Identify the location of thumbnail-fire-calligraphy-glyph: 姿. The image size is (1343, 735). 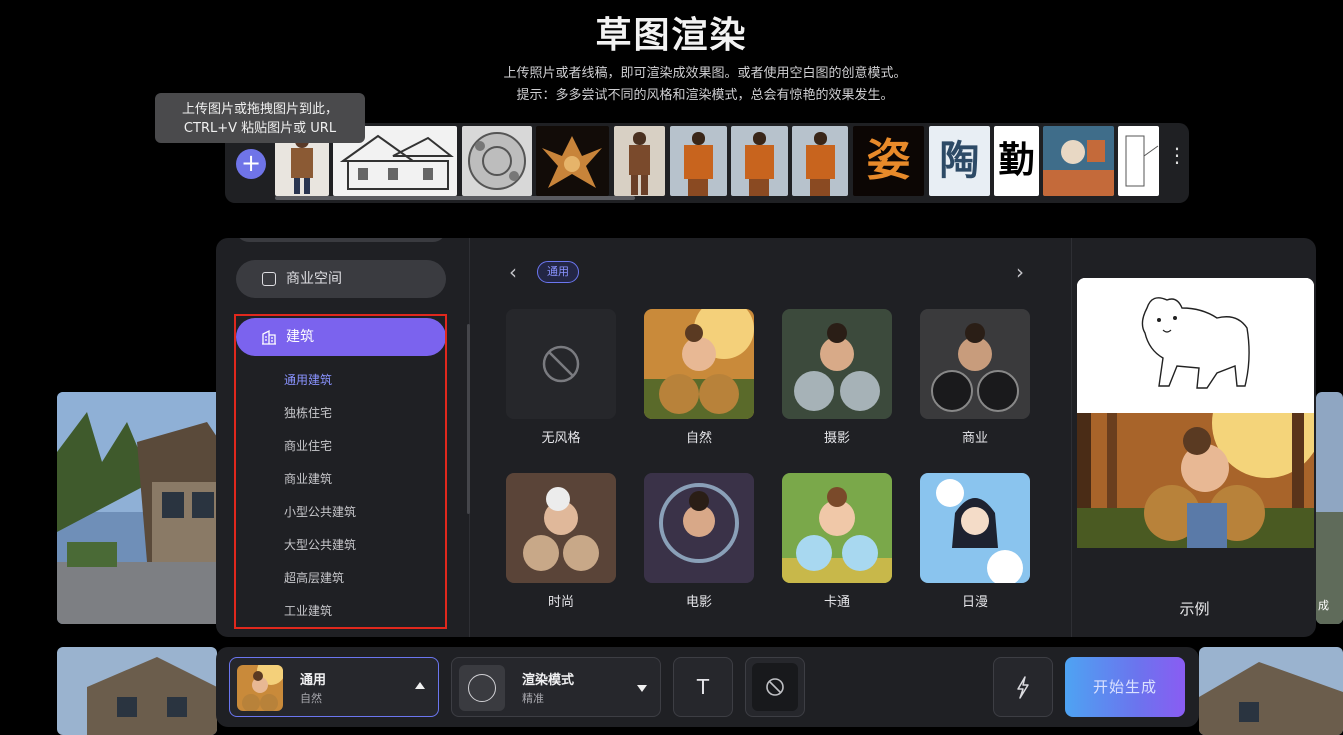
(888, 160).